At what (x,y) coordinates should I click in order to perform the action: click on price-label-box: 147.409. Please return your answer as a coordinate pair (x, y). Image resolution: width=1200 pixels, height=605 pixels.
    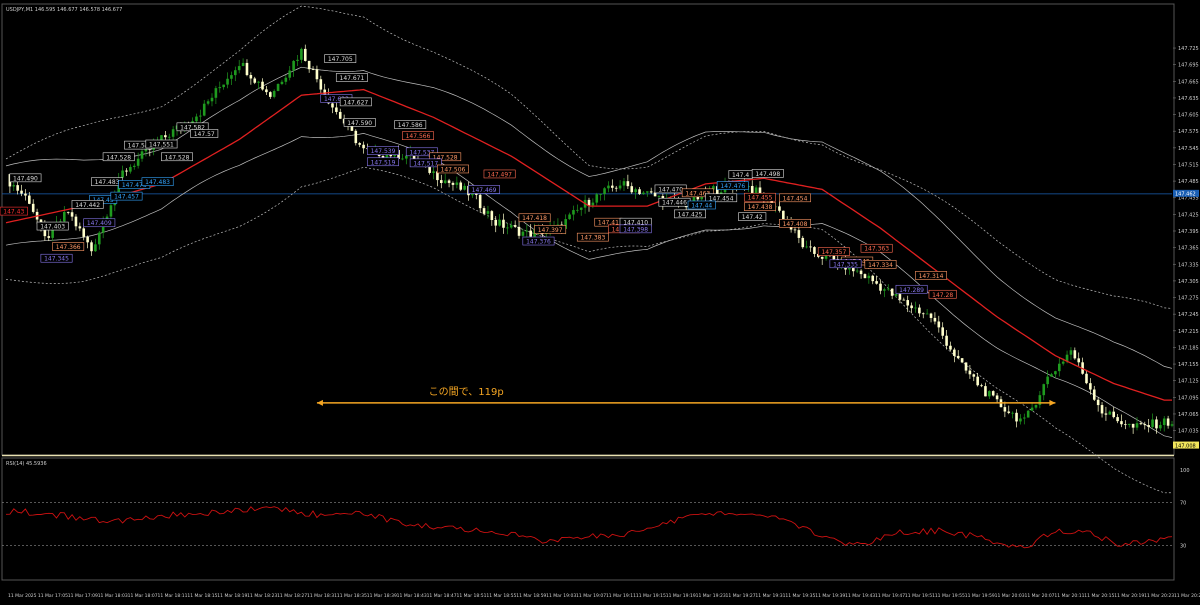
    Looking at the image, I should click on (99, 222).